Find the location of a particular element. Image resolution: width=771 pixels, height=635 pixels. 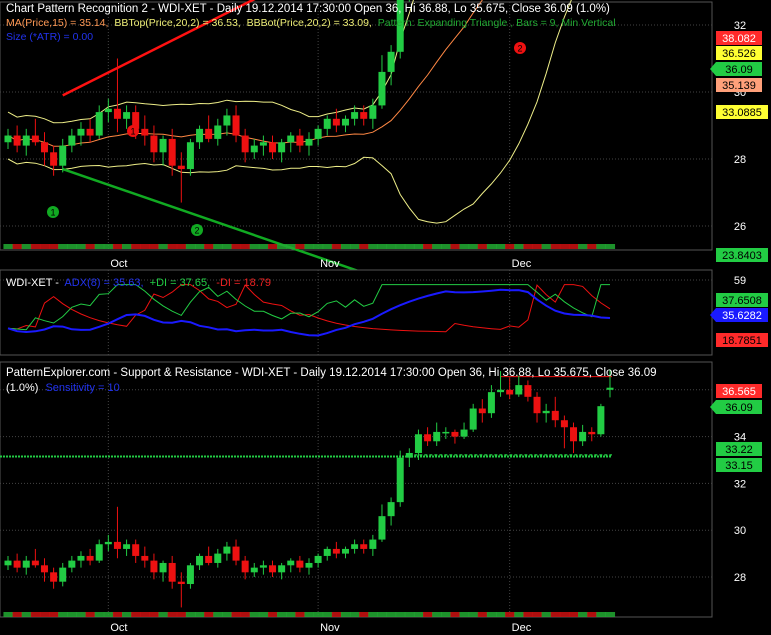

sr-badges: 36.565 36.09 33.22 33.15 is located at coordinates (736, 428).